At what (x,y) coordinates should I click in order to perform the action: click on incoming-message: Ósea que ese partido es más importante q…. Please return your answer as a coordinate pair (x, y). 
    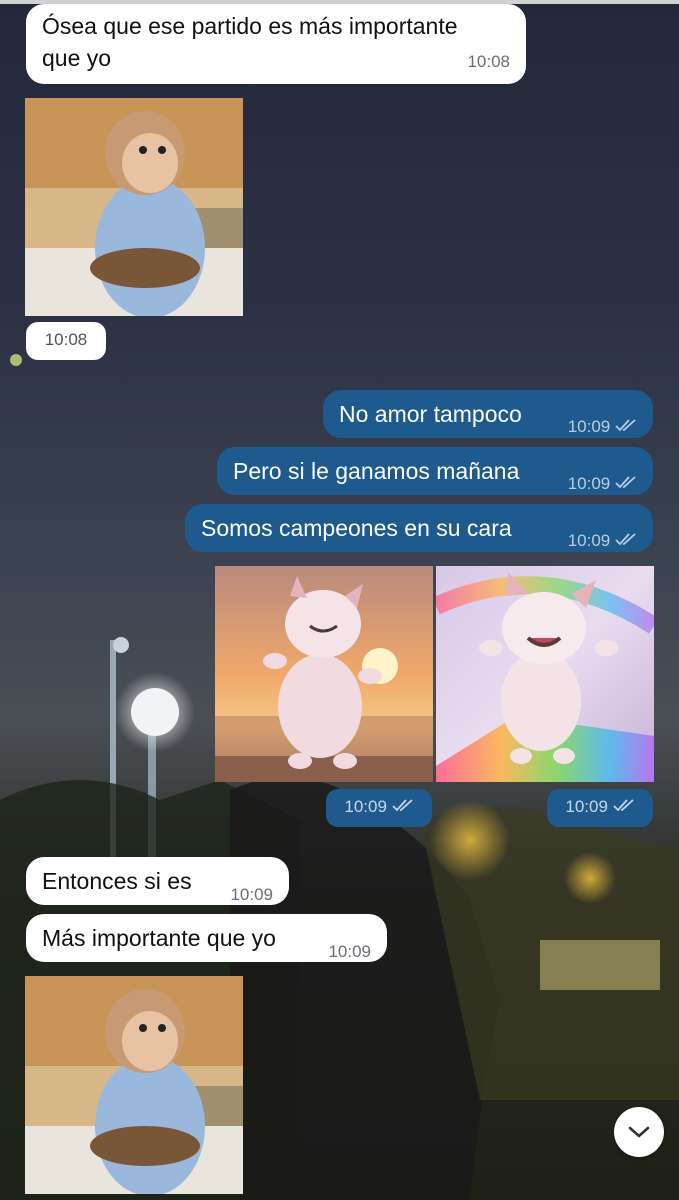
    Looking at the image, I should click on (276, 44).